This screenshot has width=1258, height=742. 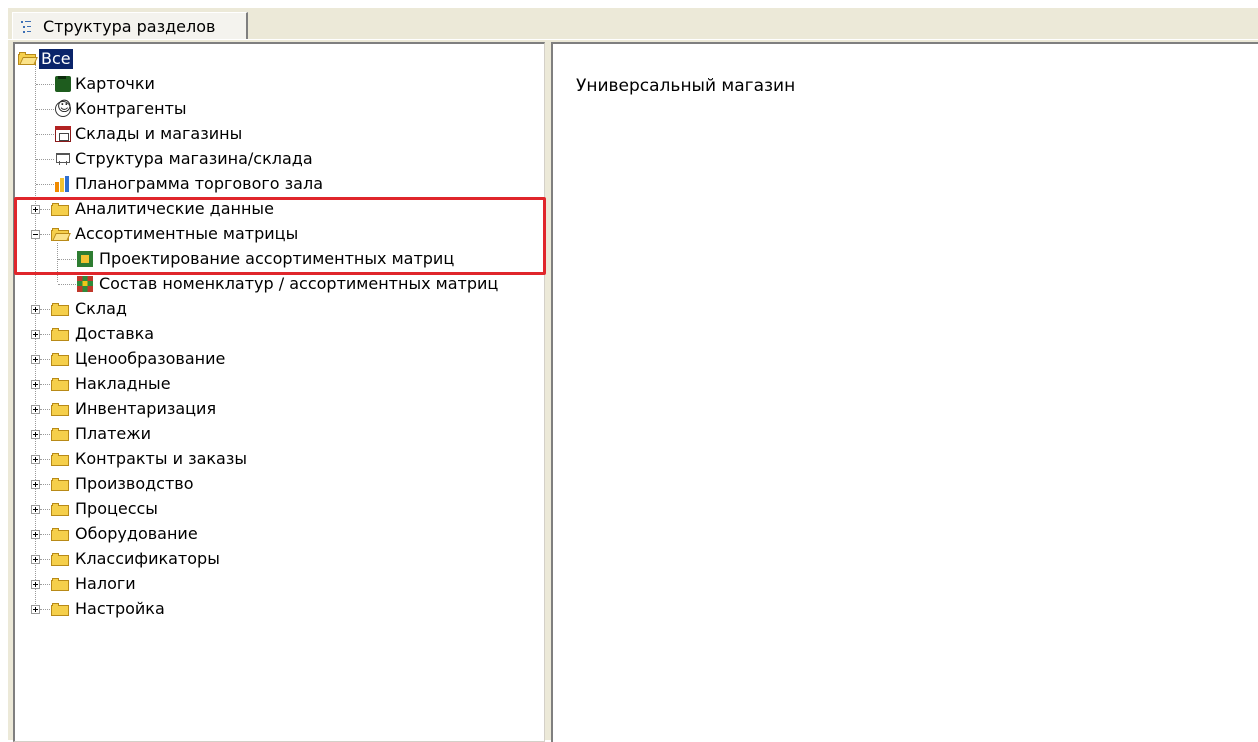 What do you see at coordinates (63, 159) in the screenshot?
I see `structure-icon` at bounding box center [63, 159].